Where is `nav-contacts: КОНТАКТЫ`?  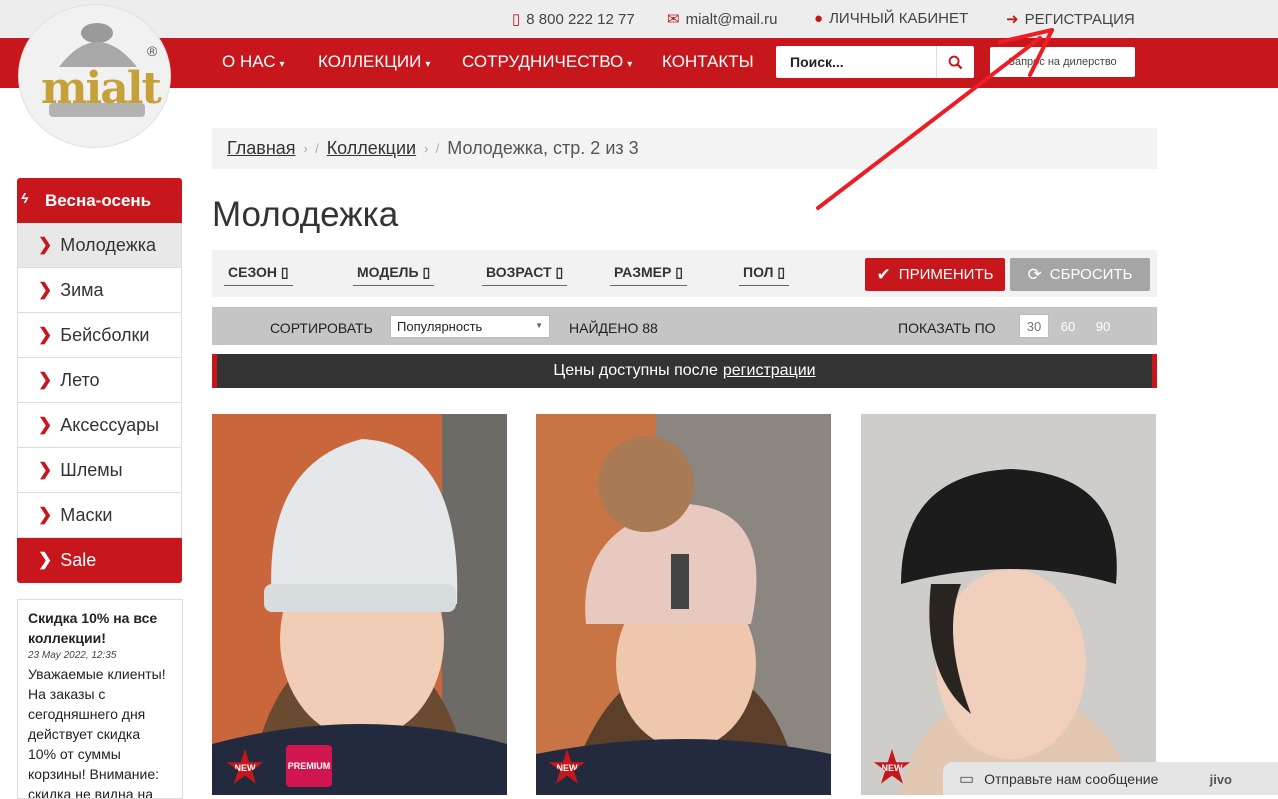
nav-contacts: КОНТАКТЫ is located at coordinates (708, 62).